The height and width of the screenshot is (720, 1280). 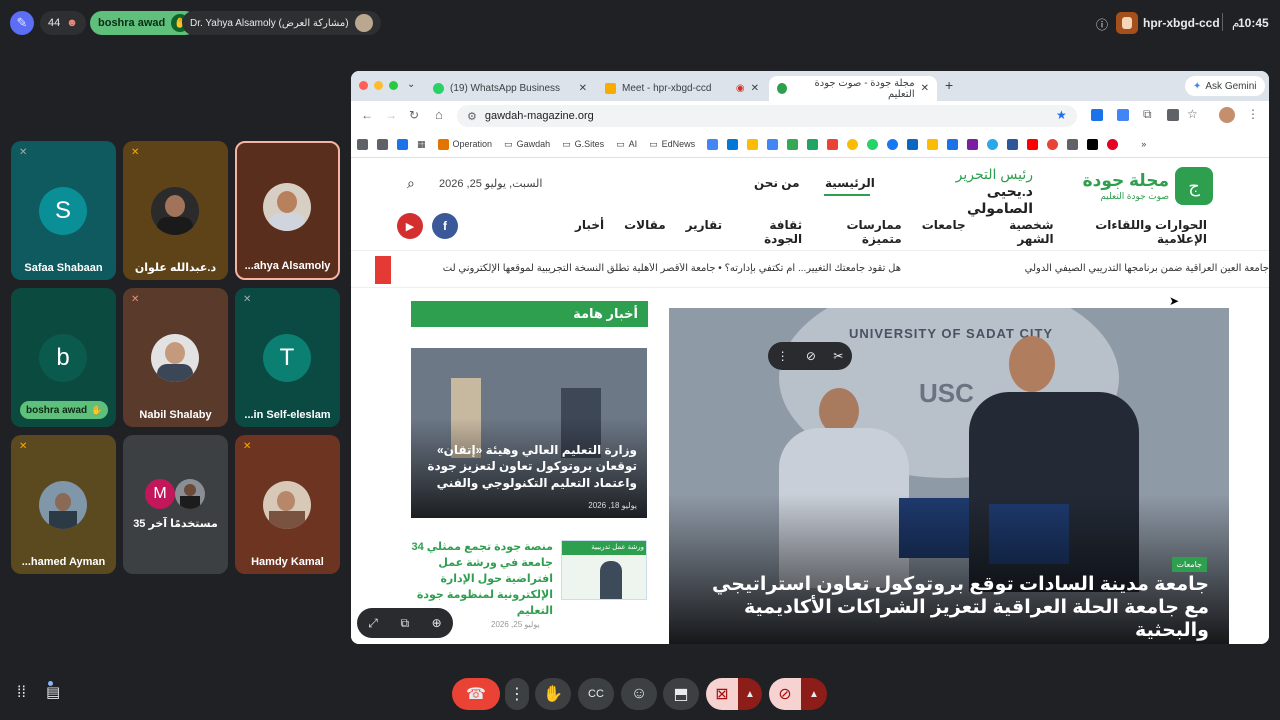 What do you see at coordinates (510, 88) in the screenshot?
I see `tab-whatsapp: (19) WhatsApp Business ✕` at bounding box center [510, 88].